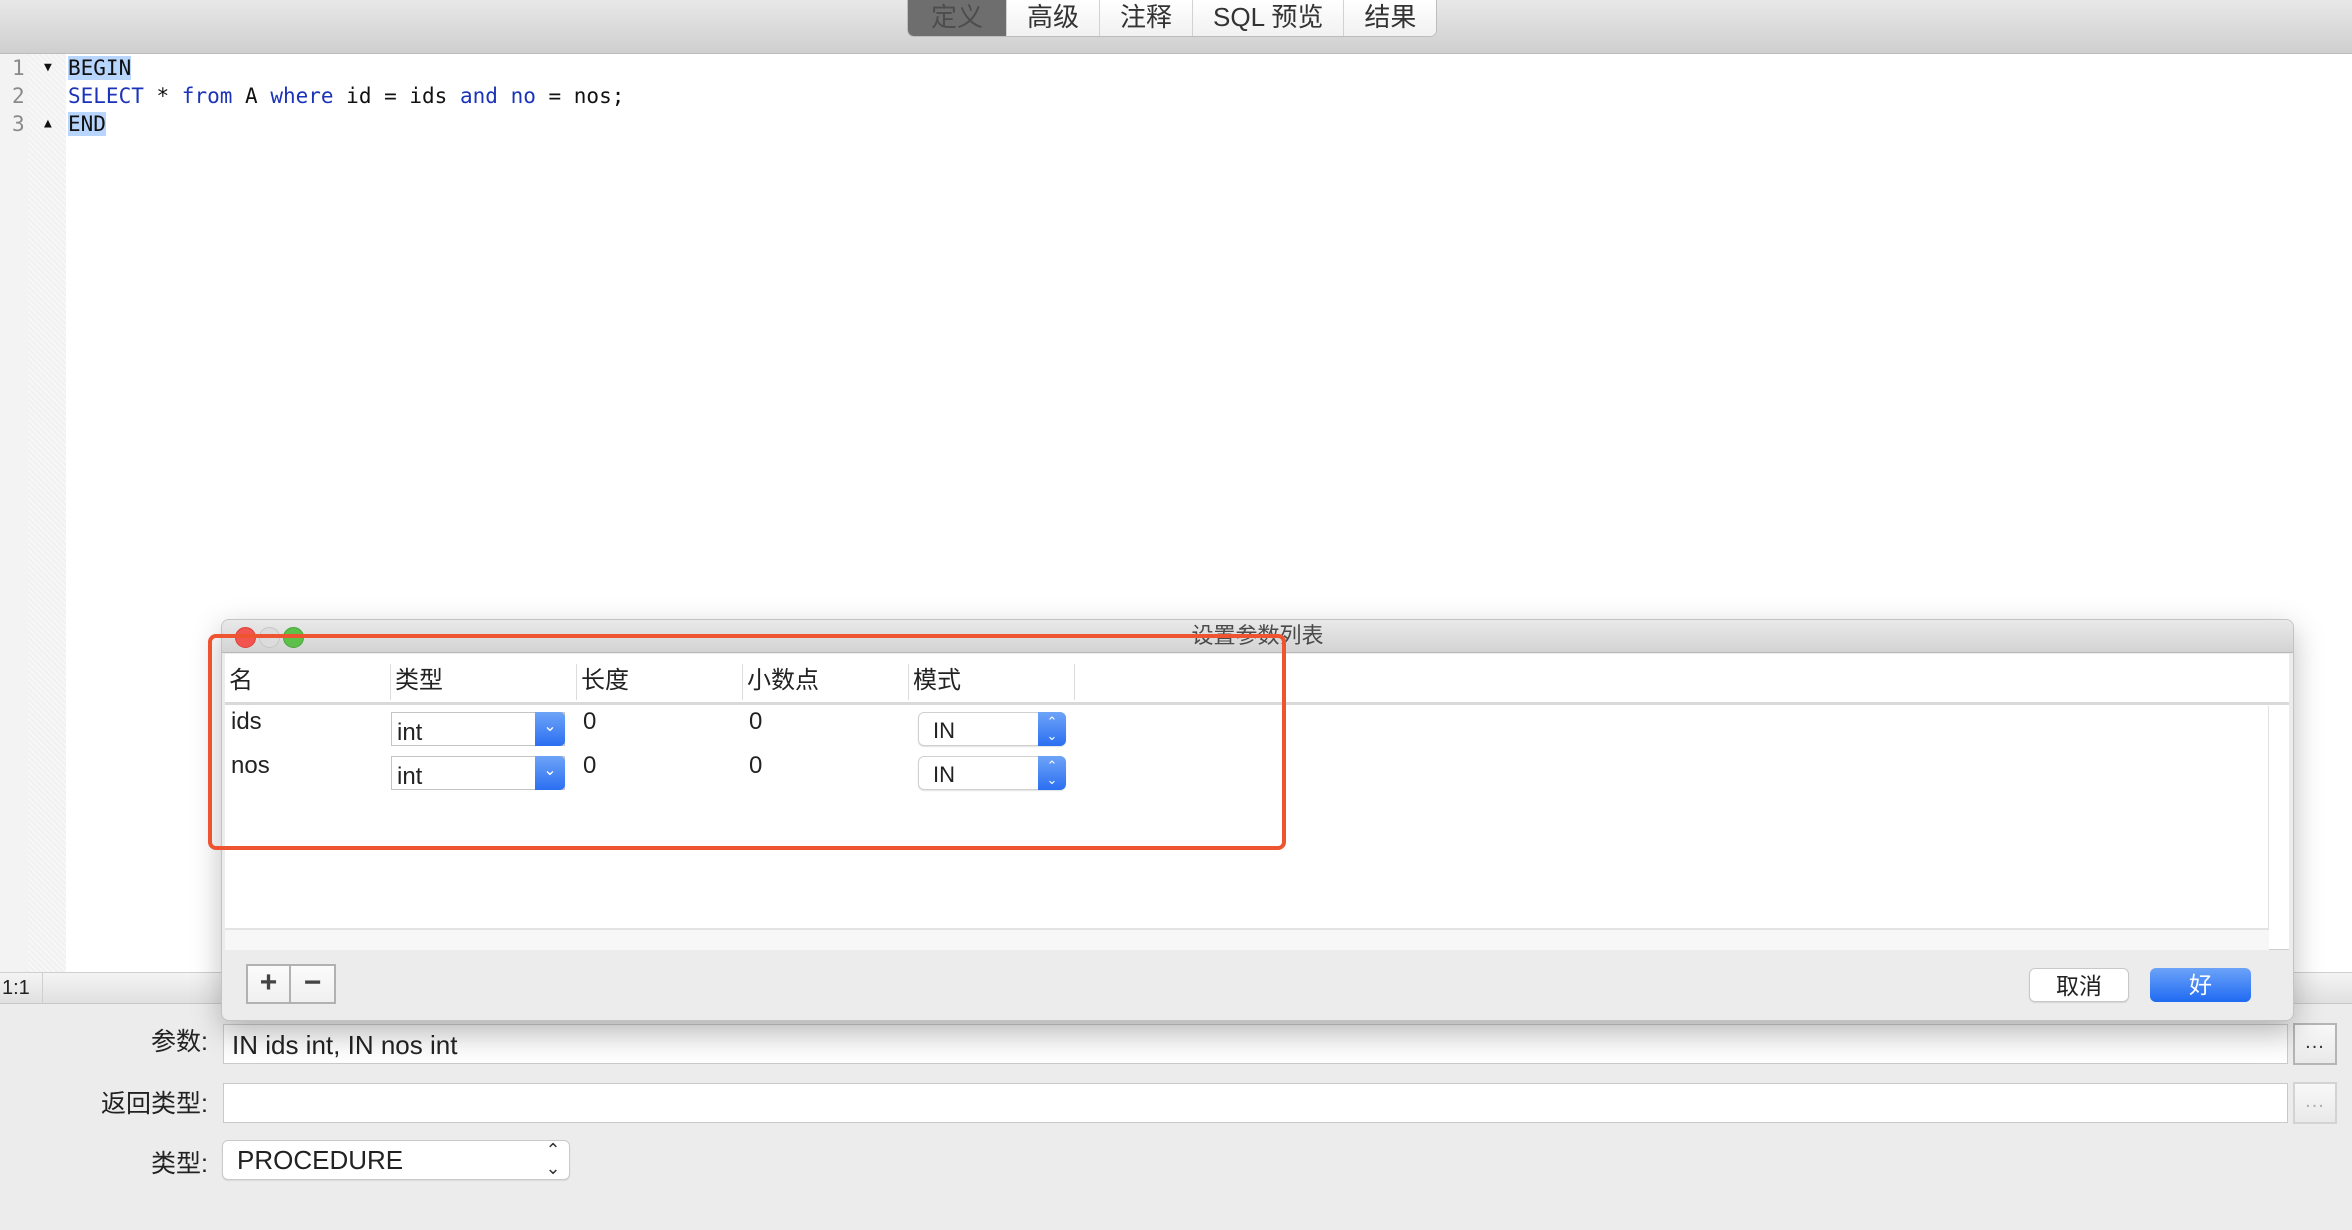  Describe the element at coordinates (250, 766) in the screenshot. I see `param-name: nos` at that location.